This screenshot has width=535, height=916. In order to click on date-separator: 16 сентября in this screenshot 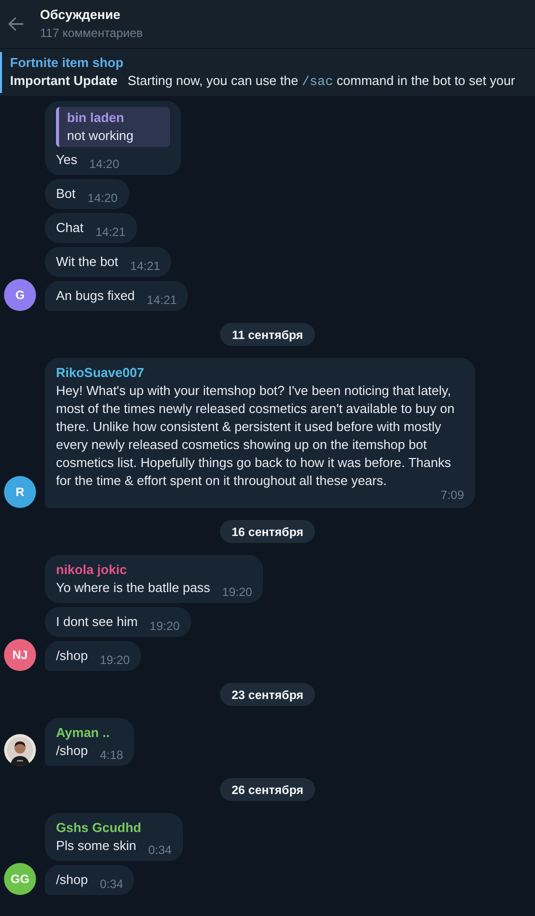, I will do `click(268, 531)`.